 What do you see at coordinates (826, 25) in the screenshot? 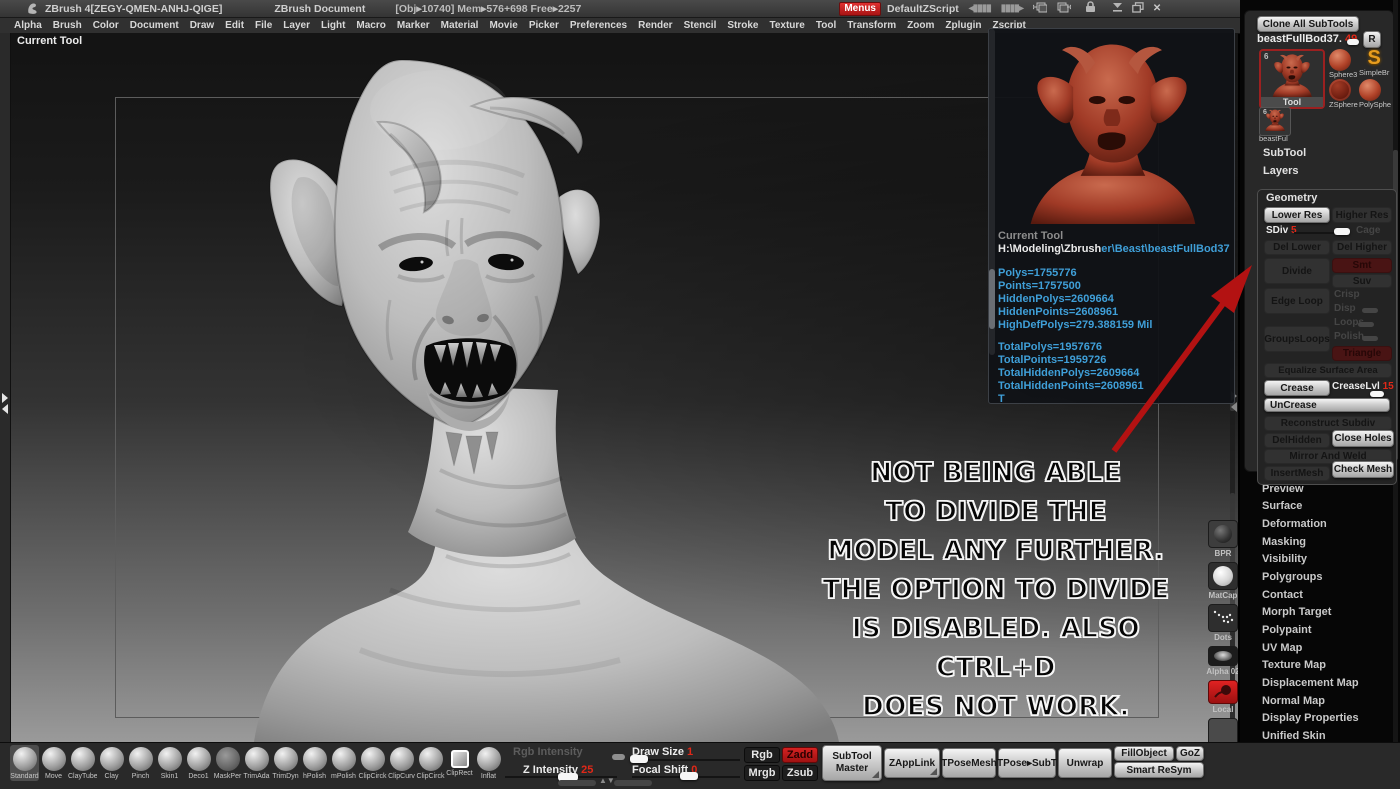
I see `menu-item: Tool` at bounding box center [826, 25].